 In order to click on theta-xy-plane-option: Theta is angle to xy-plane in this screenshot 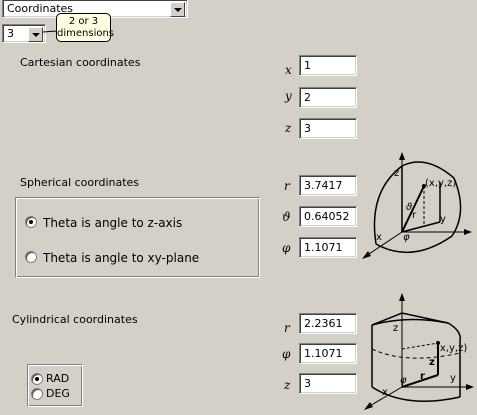, I will do `click(128, 258)`.